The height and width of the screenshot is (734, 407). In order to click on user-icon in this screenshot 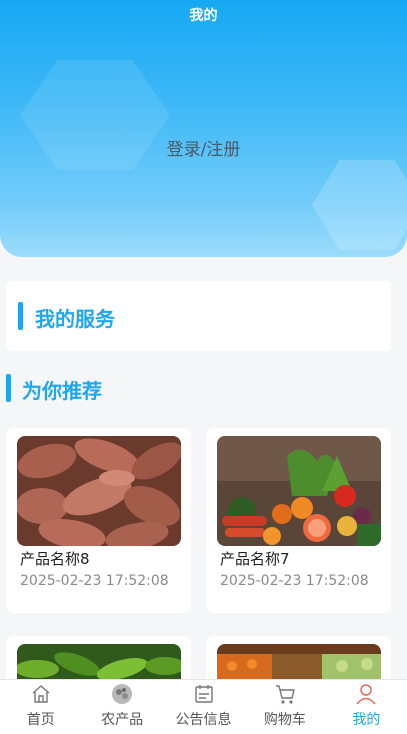, I will do `click(366, 694)`.